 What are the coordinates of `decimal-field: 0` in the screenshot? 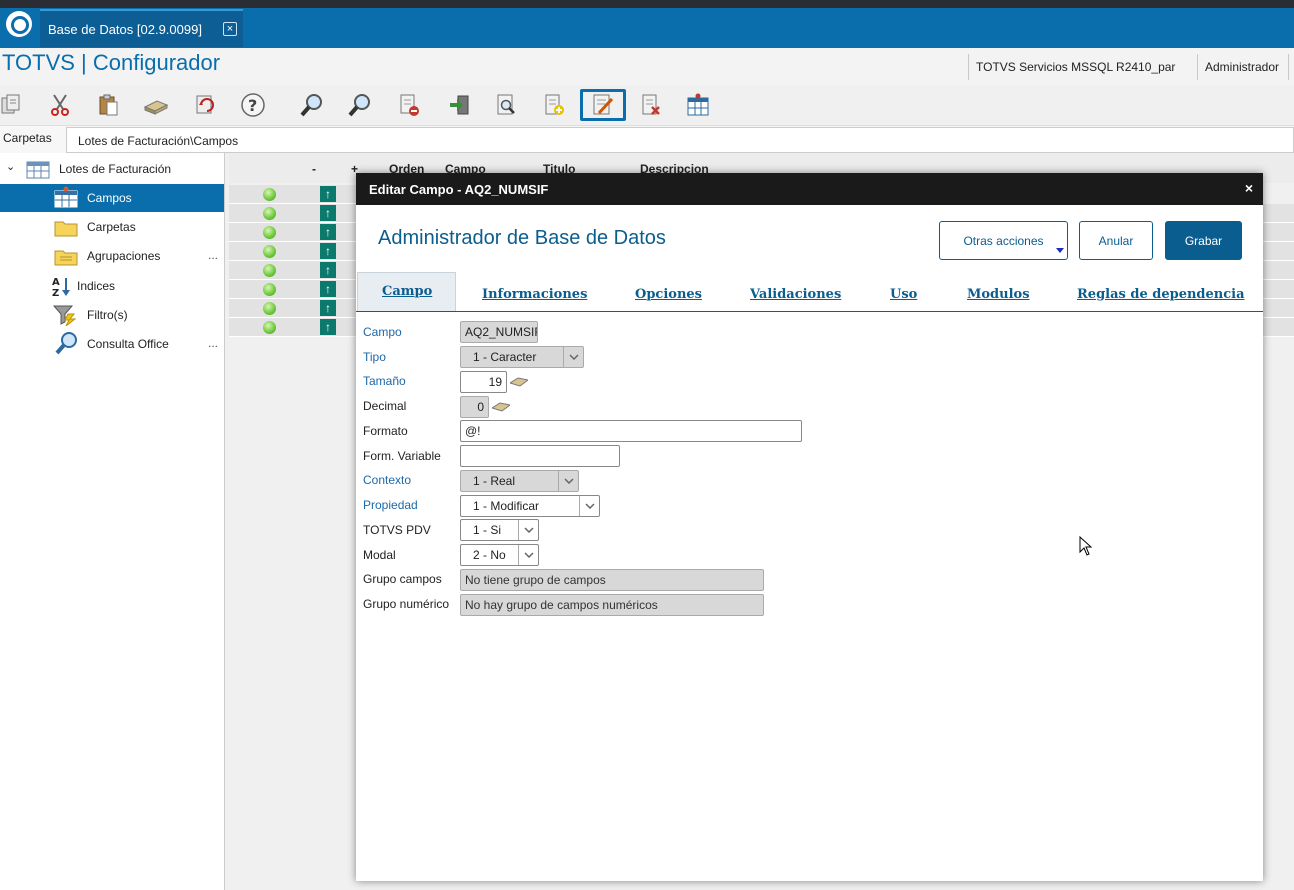 It's located at (474, 407).